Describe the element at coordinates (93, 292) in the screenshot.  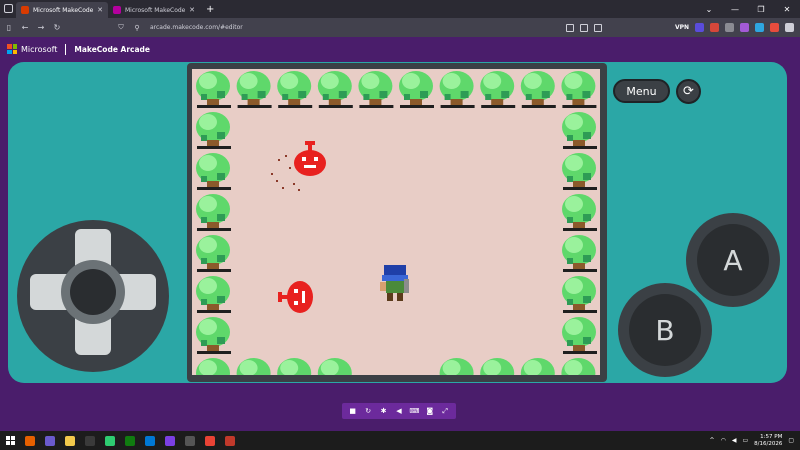
I see `dpad-center` at that location.